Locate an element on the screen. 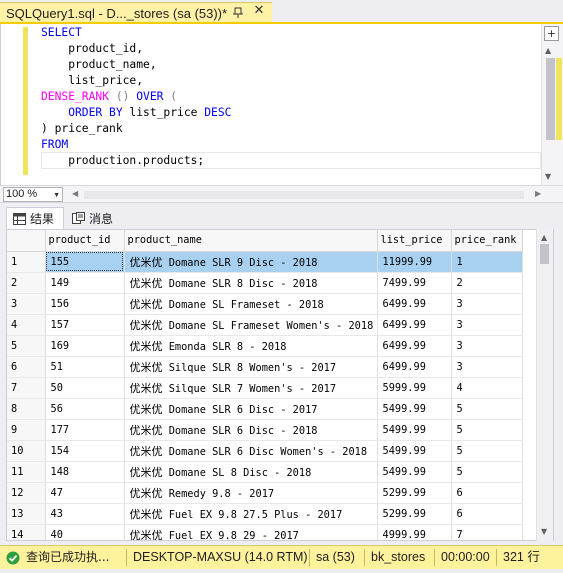  cell-product-name: 优米优 Silque SLR 8 Women's - 2017 is located at coordinates (251, 367).